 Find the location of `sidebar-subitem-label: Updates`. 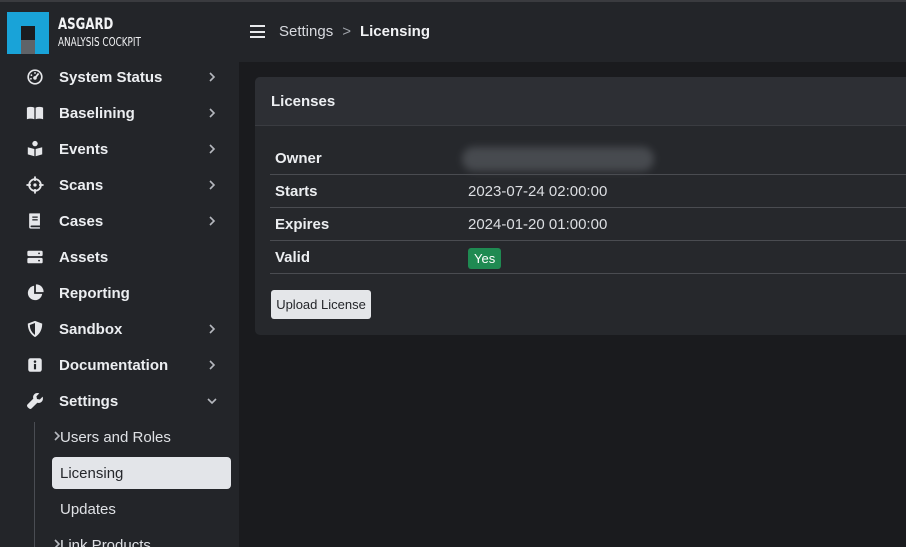

sidebar-subitem-label: Updates is located at coordinates (88, 509).